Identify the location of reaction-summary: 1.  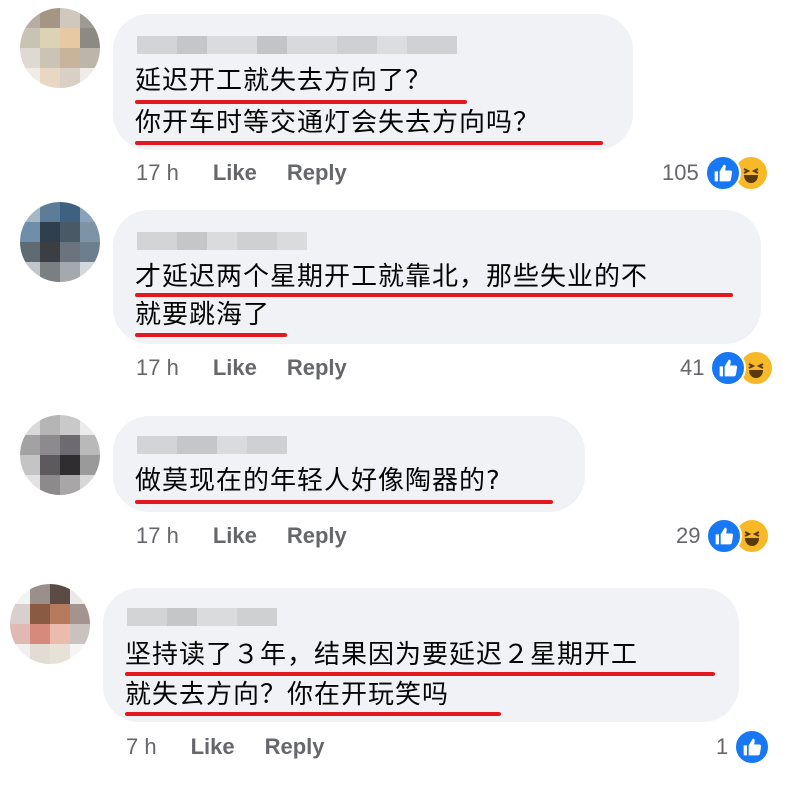
(743, 747).